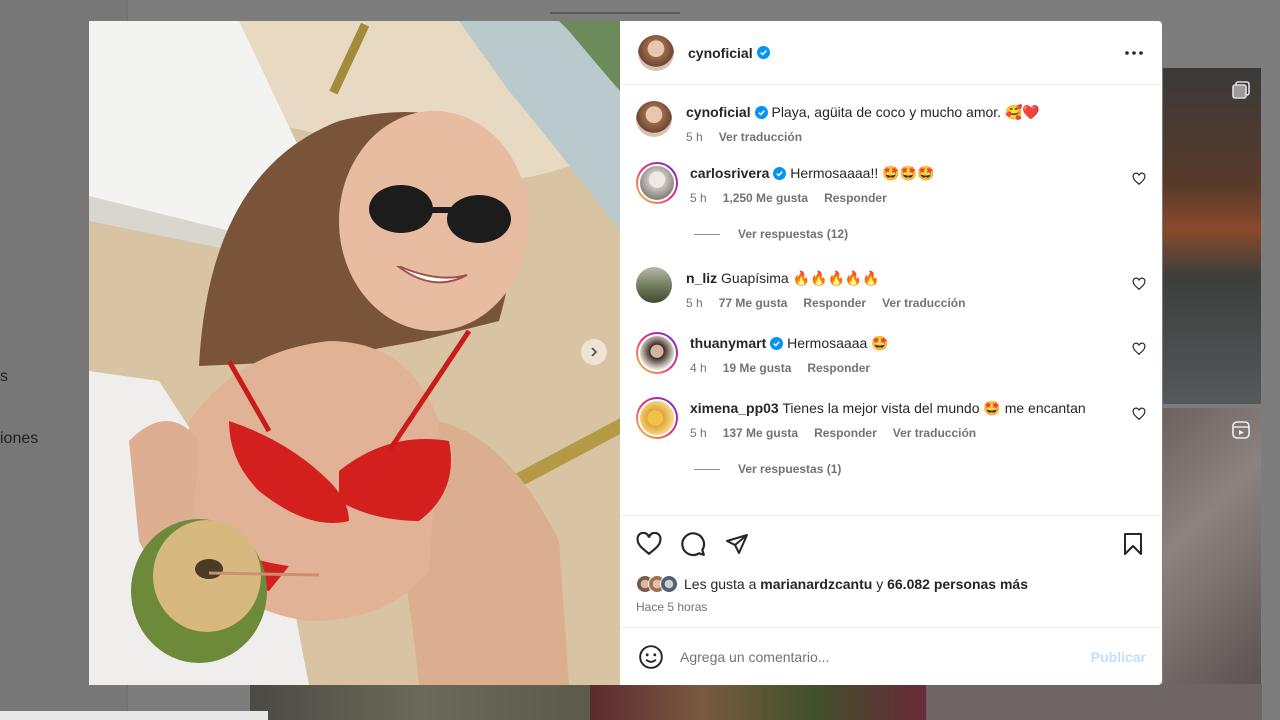 The height and width of the screenshot is (720, 1280). Describe the element at coordinates (920, 234) in the screenshot. I see `view-replies-link: Ver respuestas (12)` at that location.